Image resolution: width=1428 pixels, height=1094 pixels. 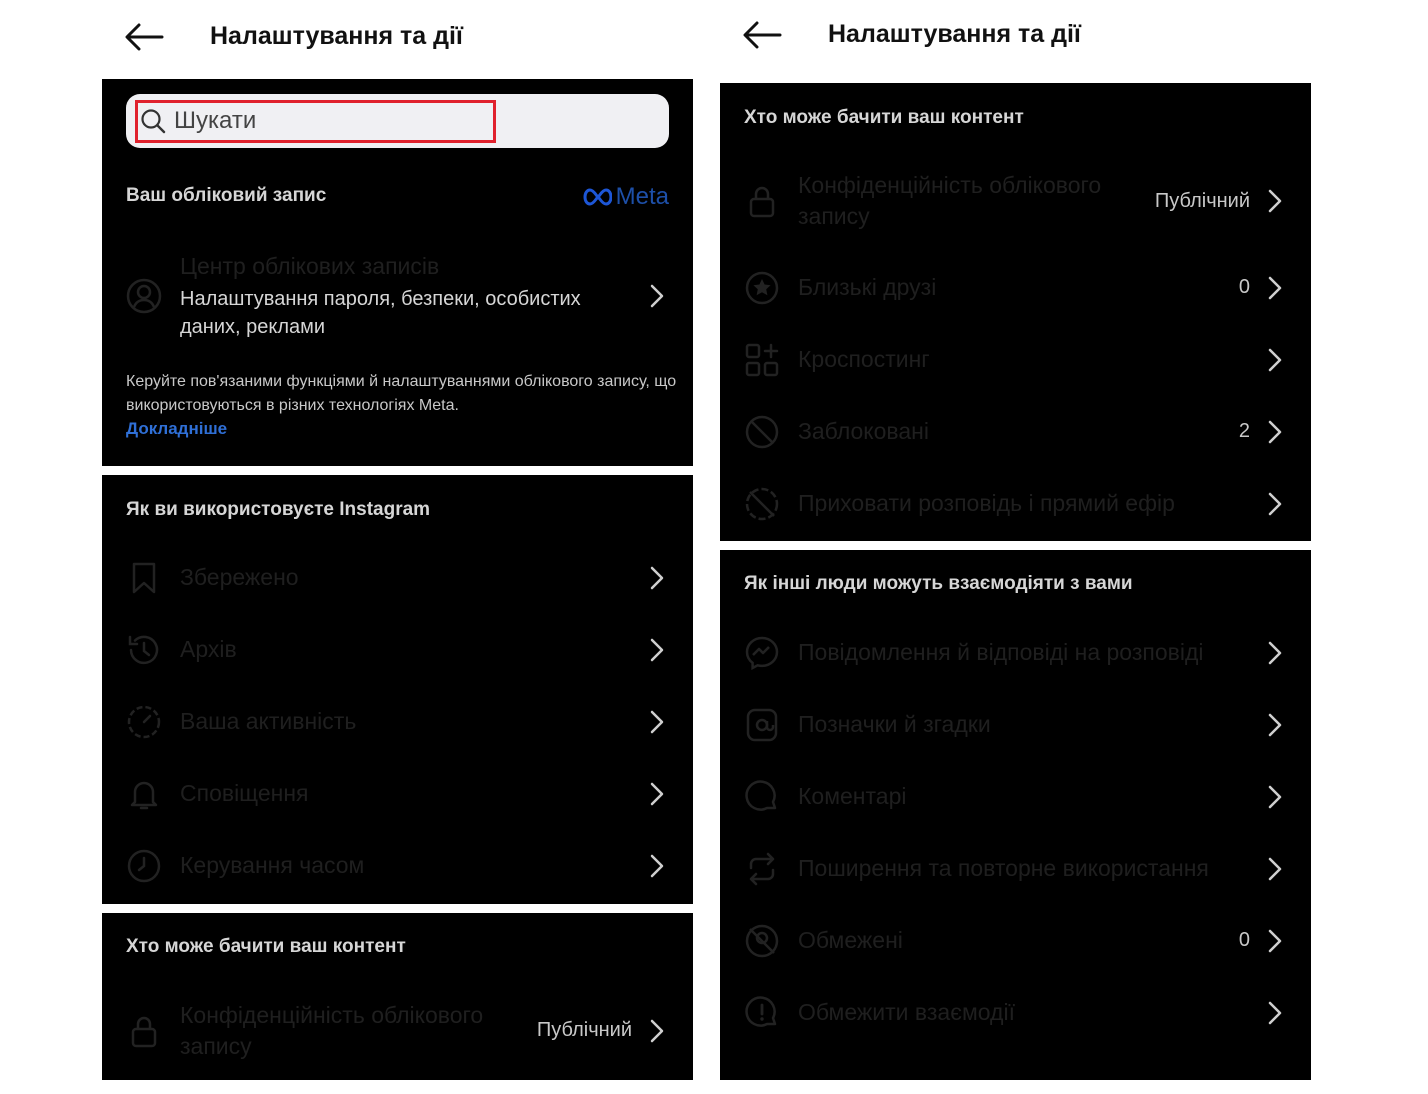 What do you see at coordinates (397, 794) in the screenshot?
I see `usage-item-notifications: Сповіщення` at bounding box center [397, 794].